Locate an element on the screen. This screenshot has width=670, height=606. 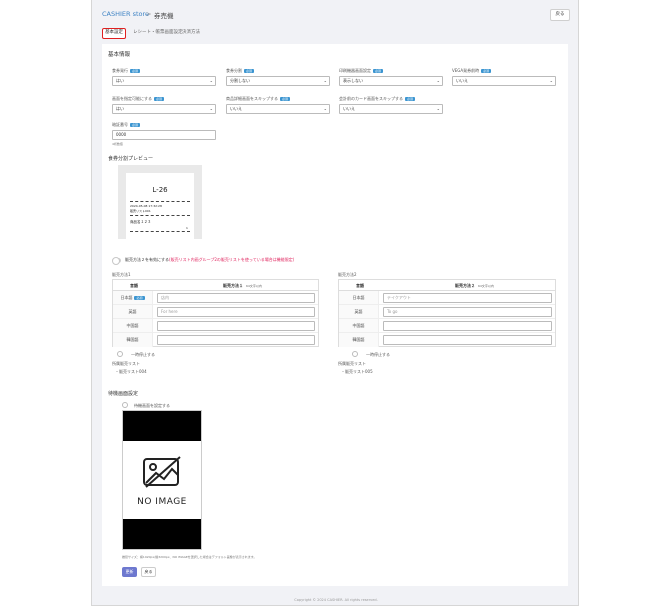
method2-table-header: 言語 販売方法２ 64文字以内 is located at coordinates (447, 285).